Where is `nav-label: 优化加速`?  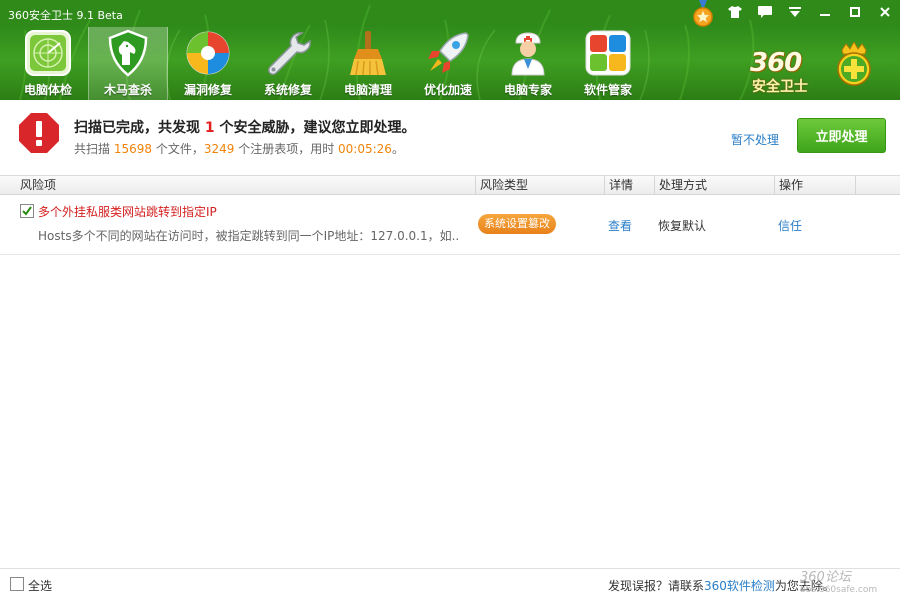
nav-label: 优化加速 is located at coordinates (447, 90).